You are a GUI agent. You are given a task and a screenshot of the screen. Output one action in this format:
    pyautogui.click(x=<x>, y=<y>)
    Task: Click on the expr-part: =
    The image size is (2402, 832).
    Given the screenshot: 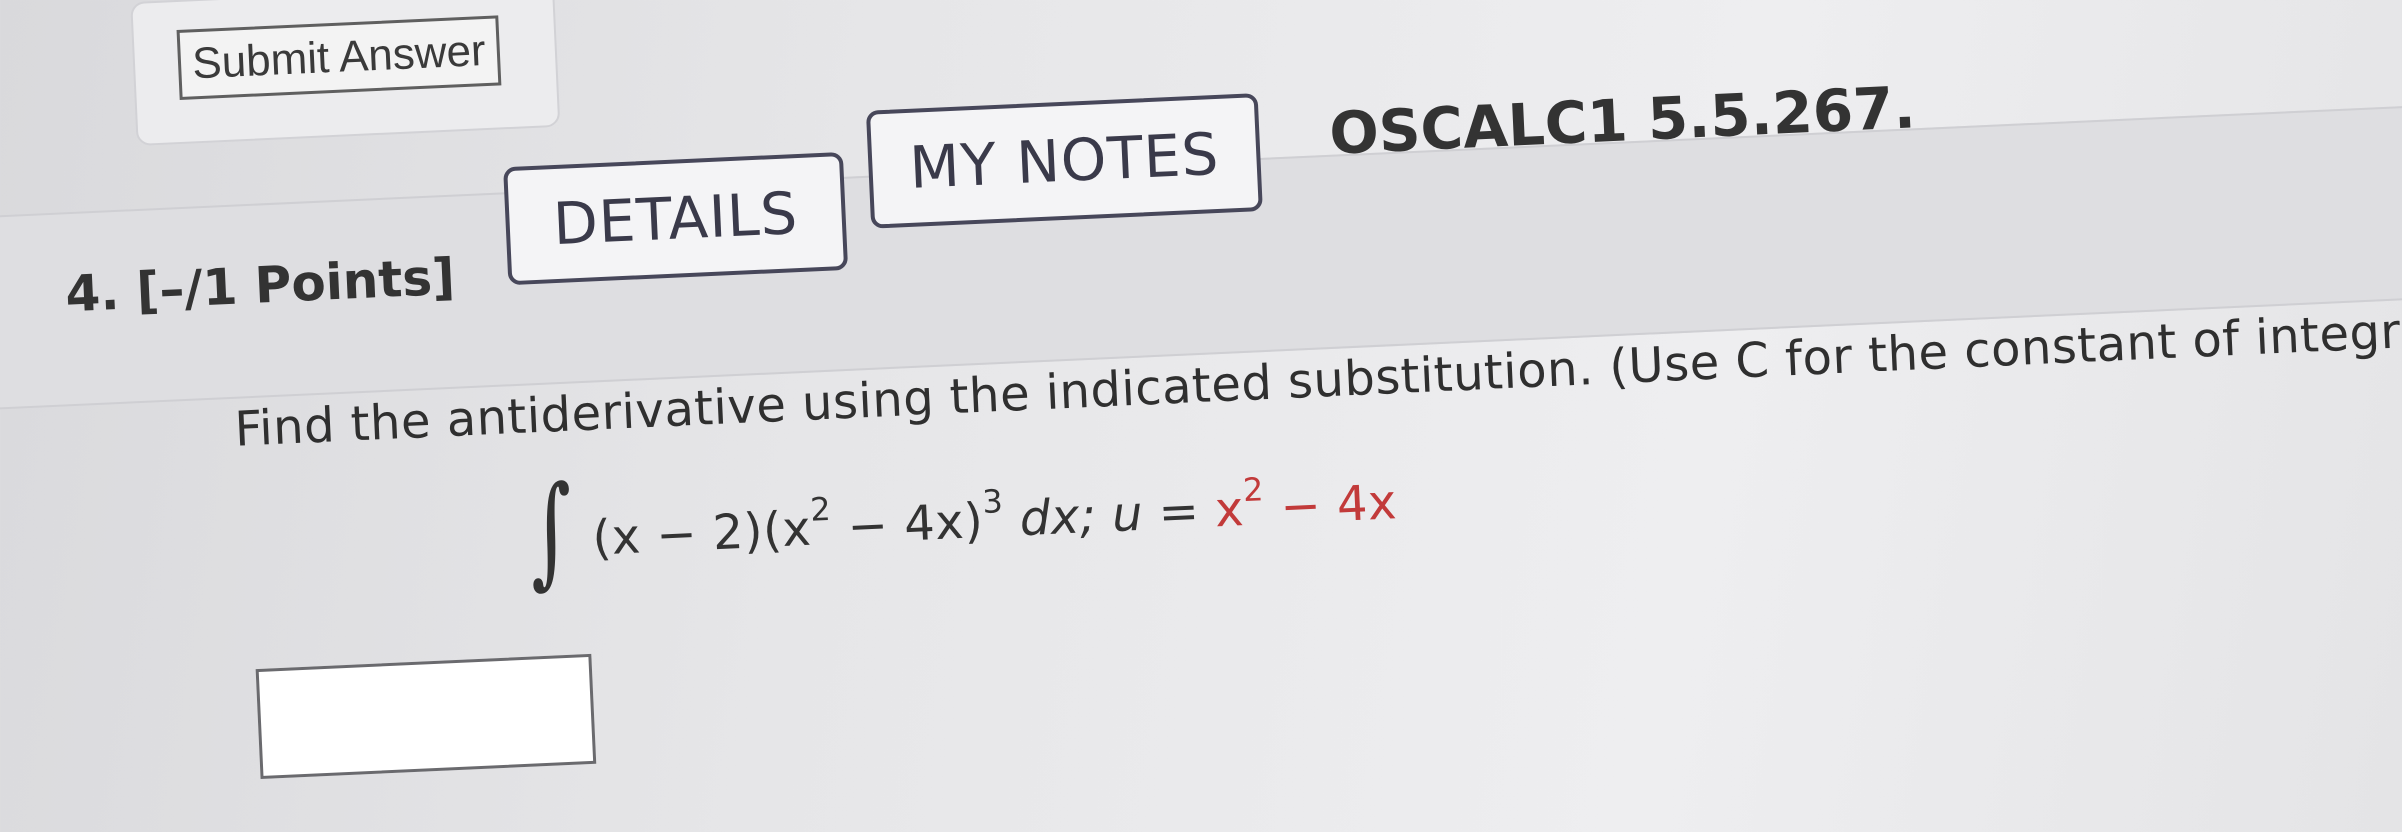 What is the action you would take?
    pyautogui.click(x=1179, y=512)
    